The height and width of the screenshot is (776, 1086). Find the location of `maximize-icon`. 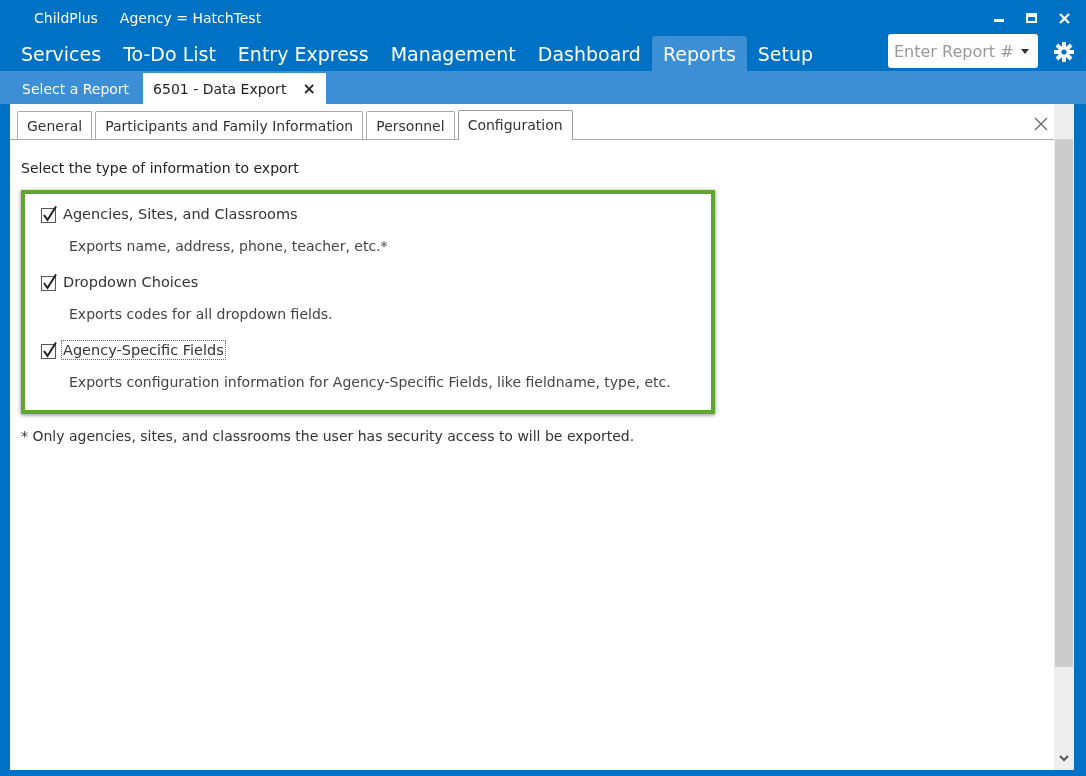

maximize-icon is located at coordinates (1031, 18).